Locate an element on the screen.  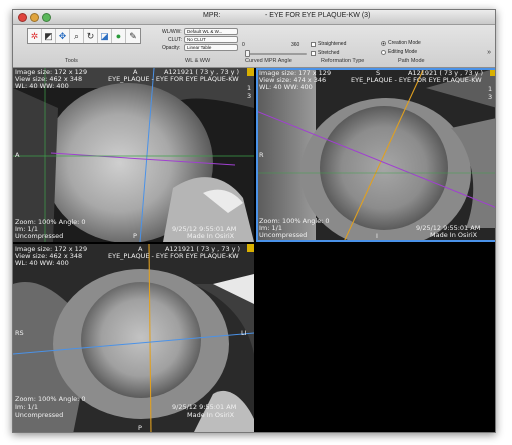
window-title-prefix: MPR: is located at coordinates (212, 15).